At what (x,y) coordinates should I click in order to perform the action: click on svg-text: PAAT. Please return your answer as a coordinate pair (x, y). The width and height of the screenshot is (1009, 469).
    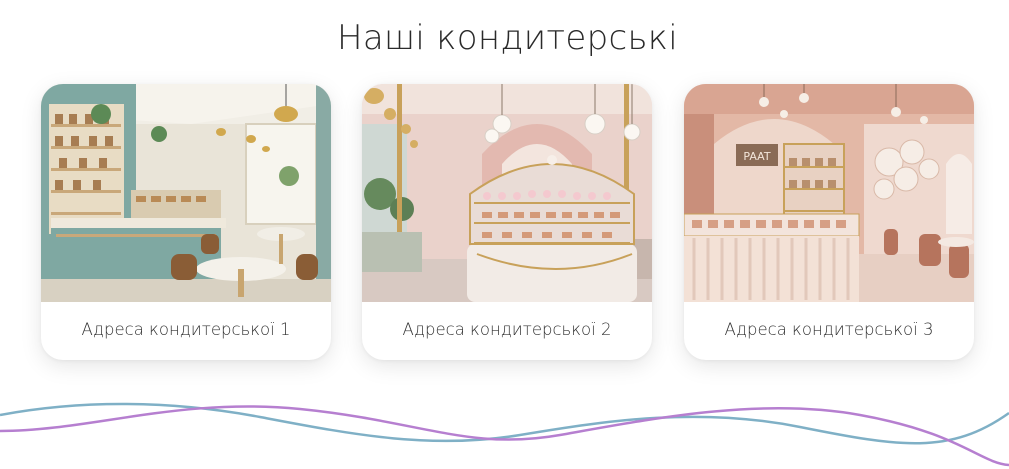
    Looking at the image, I should click on (756, 156).